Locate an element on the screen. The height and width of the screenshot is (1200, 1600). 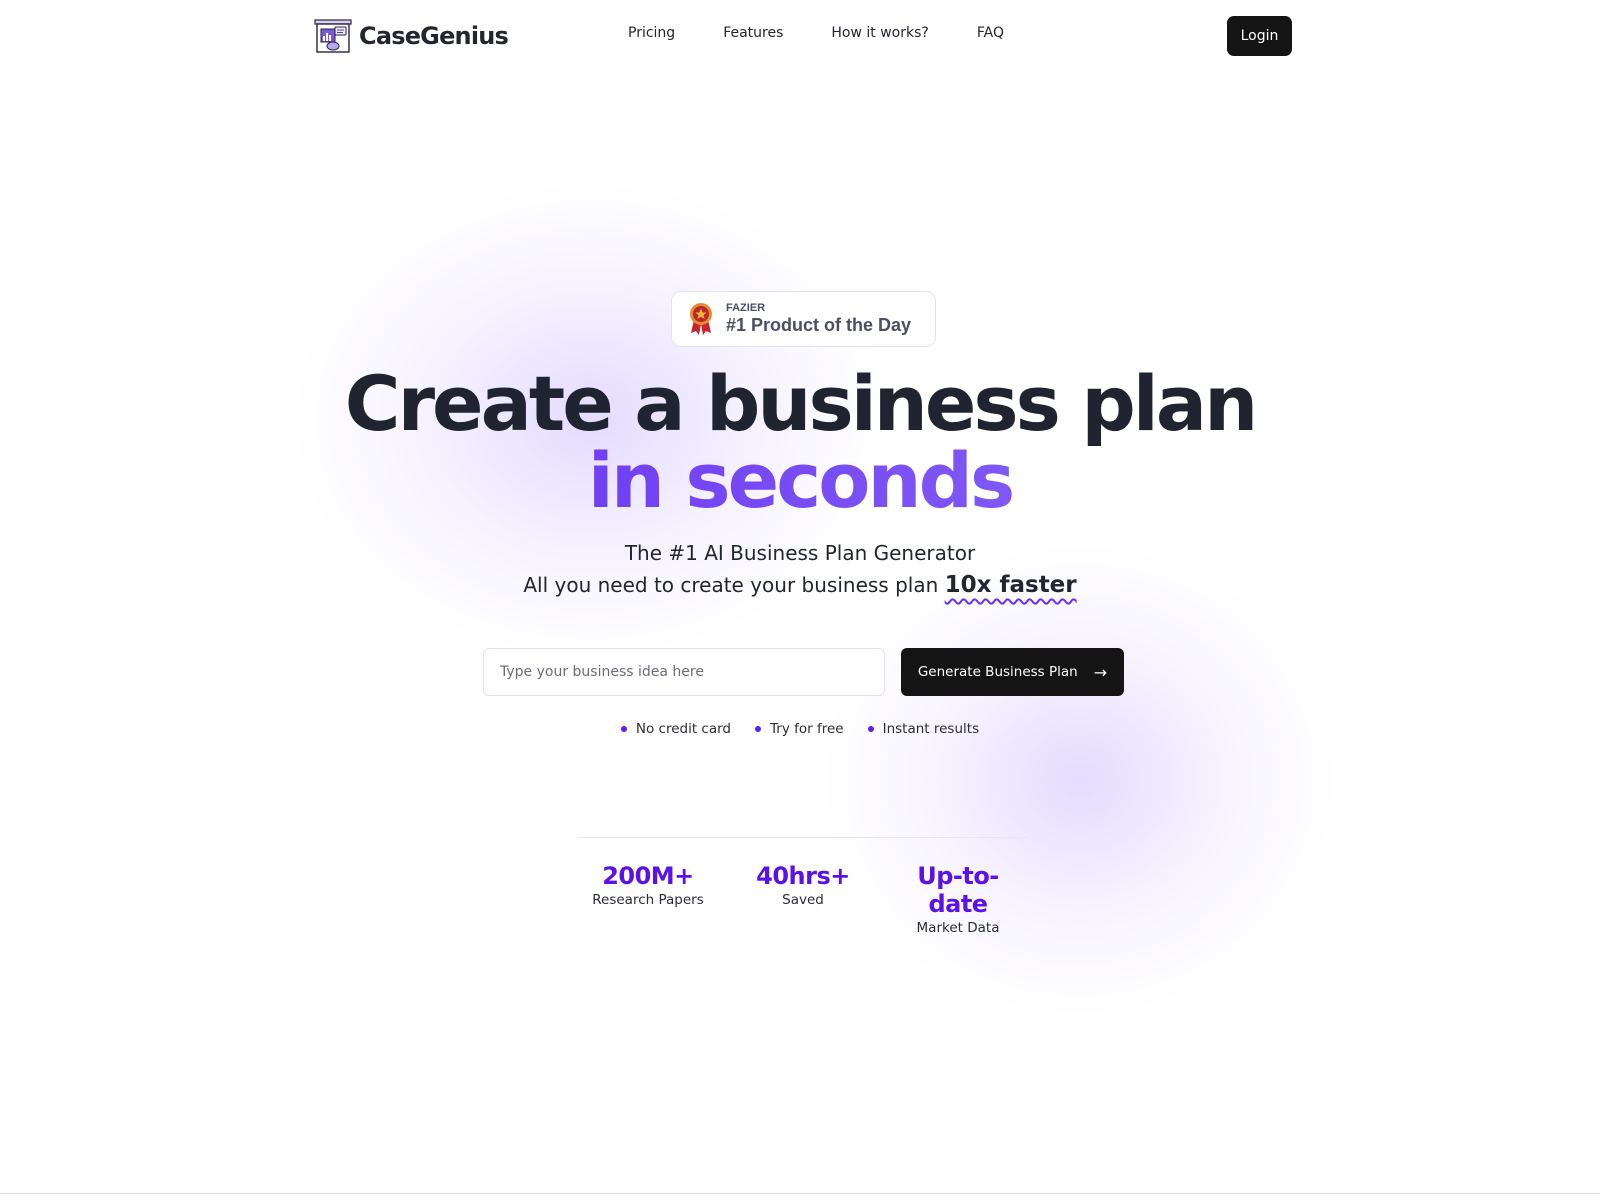
stat-value: 40hrs+ is located at coordinates (803, 876).